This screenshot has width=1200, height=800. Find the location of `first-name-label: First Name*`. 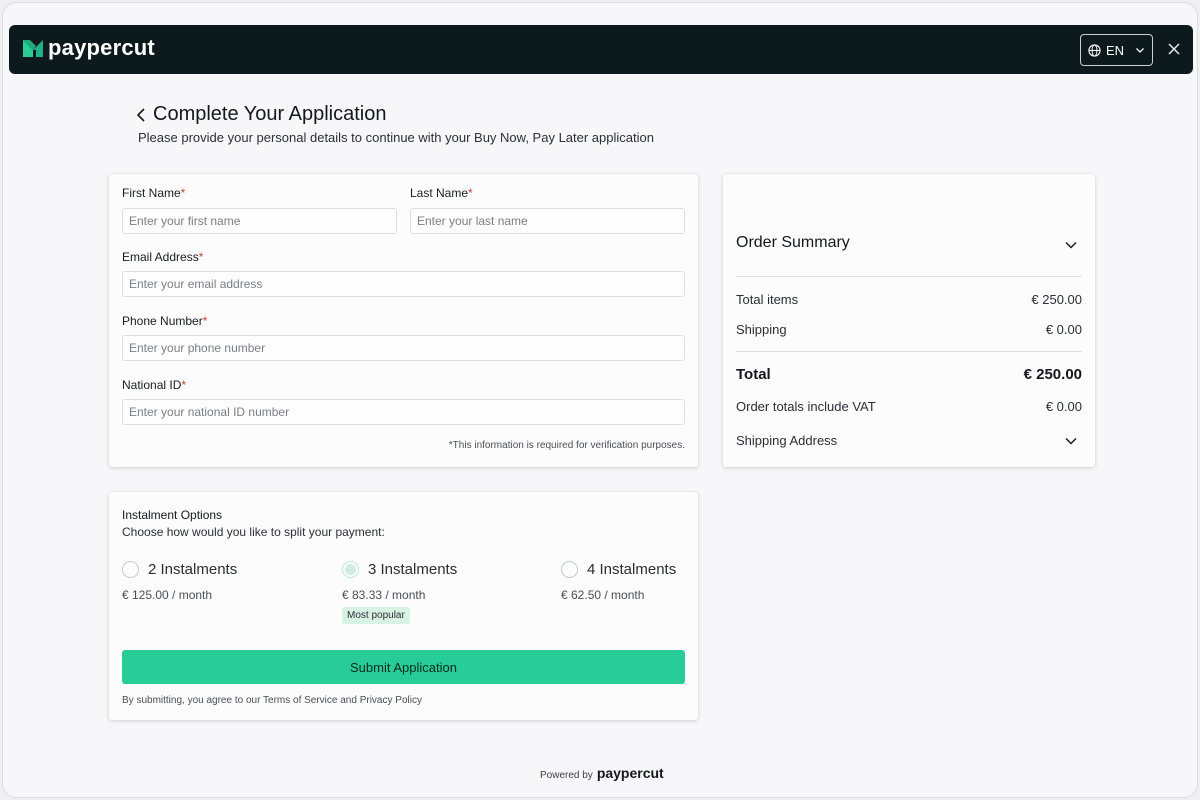

first-name-label: First Name* is located at coordinates (154, 193).